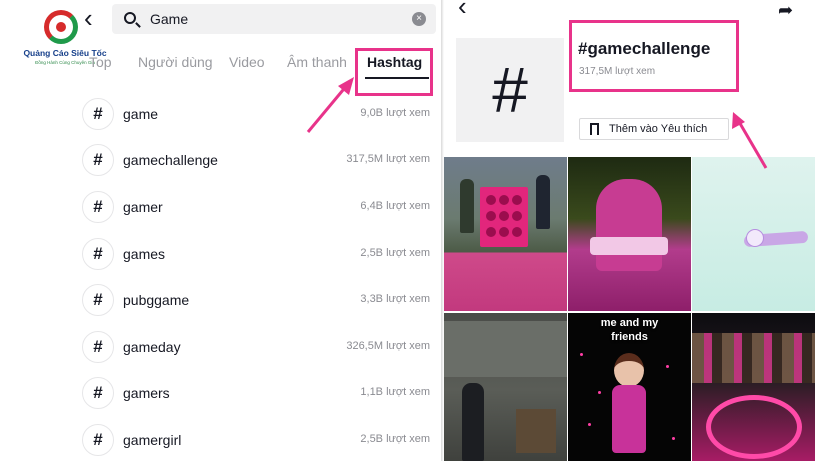  I want to click on bookmark-icon, so click(594, 129).